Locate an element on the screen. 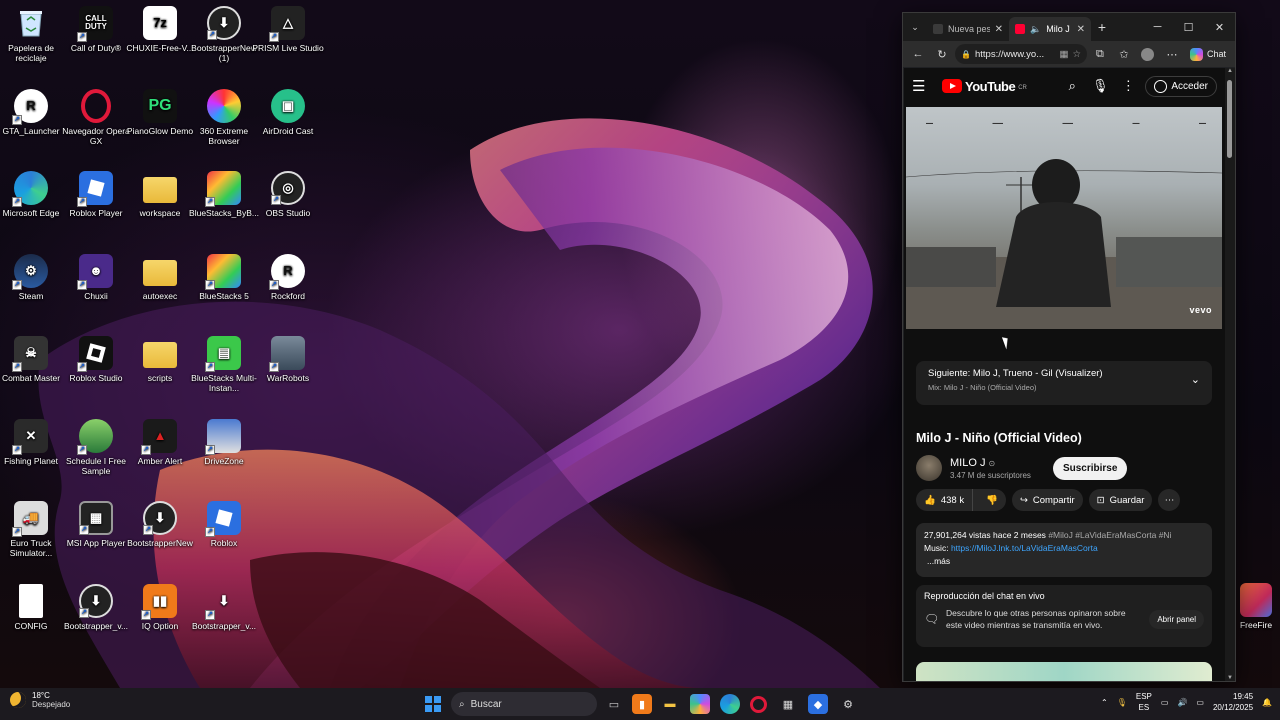  prism-live-icon: △ ↗ is located at coordinates (287, 24).